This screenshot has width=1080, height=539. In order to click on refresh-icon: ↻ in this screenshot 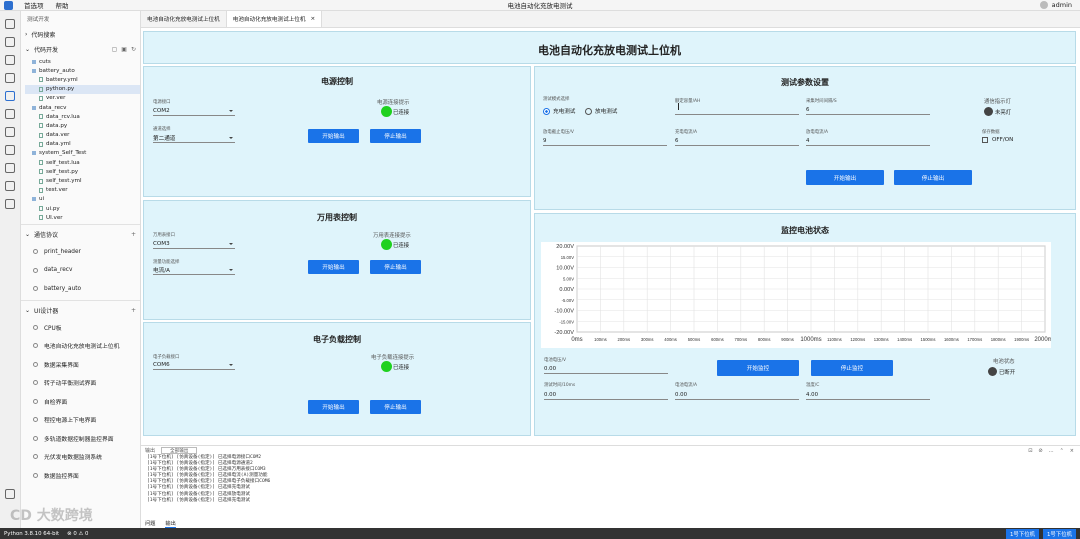, I will do `click(133, 49)`.